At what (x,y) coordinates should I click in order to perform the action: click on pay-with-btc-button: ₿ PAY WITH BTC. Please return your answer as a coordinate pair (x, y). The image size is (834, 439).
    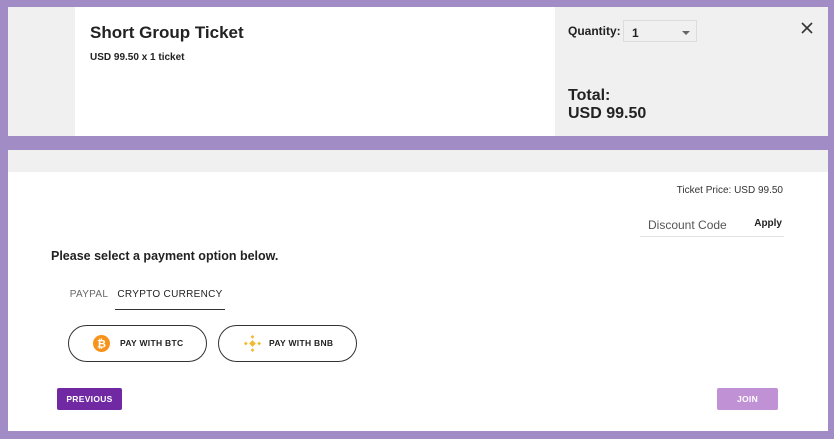
    Looking at the image, I should click on (137, 343).